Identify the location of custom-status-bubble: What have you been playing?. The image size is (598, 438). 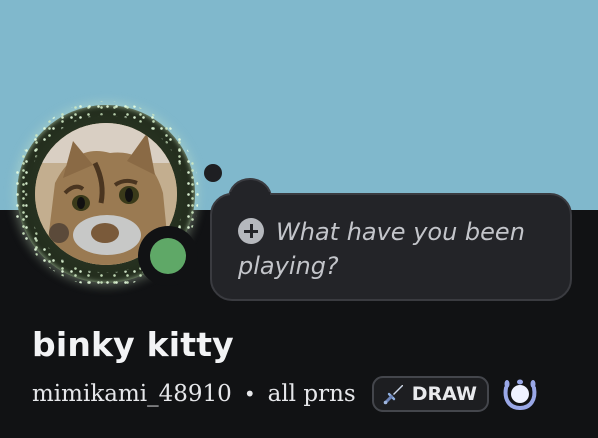
(391, 247).